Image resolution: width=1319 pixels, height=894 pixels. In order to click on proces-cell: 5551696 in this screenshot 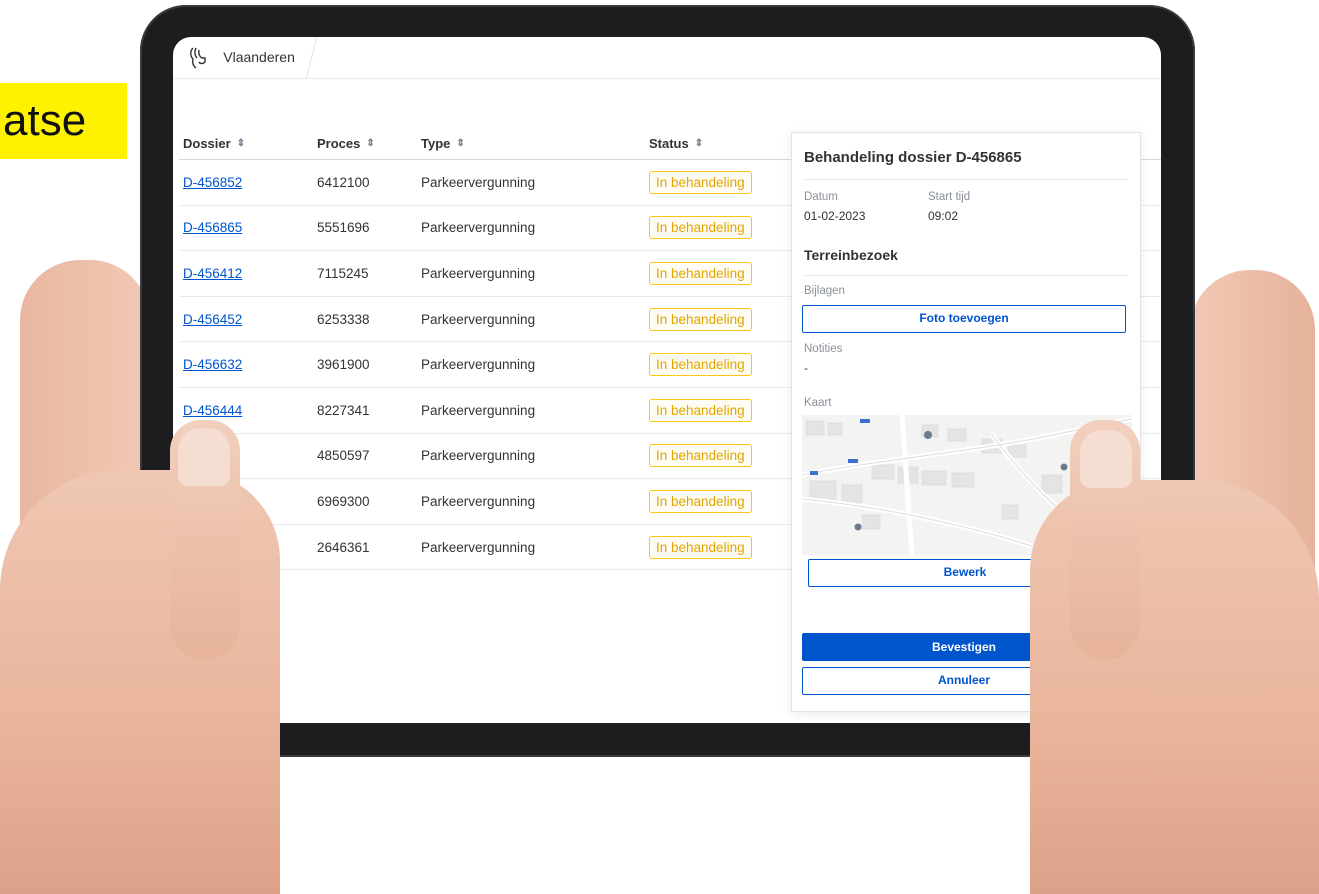, I will do `click(343, 228)`.